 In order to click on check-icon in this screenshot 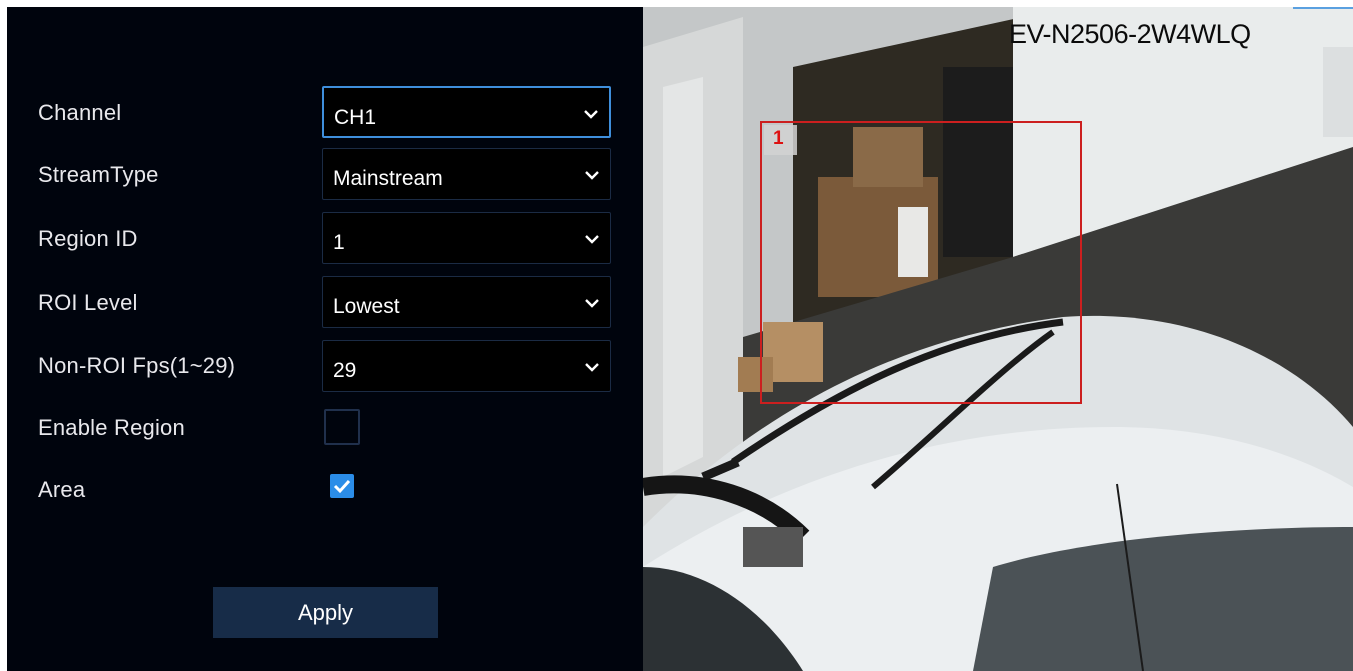, I will do `click(342, 486)`.